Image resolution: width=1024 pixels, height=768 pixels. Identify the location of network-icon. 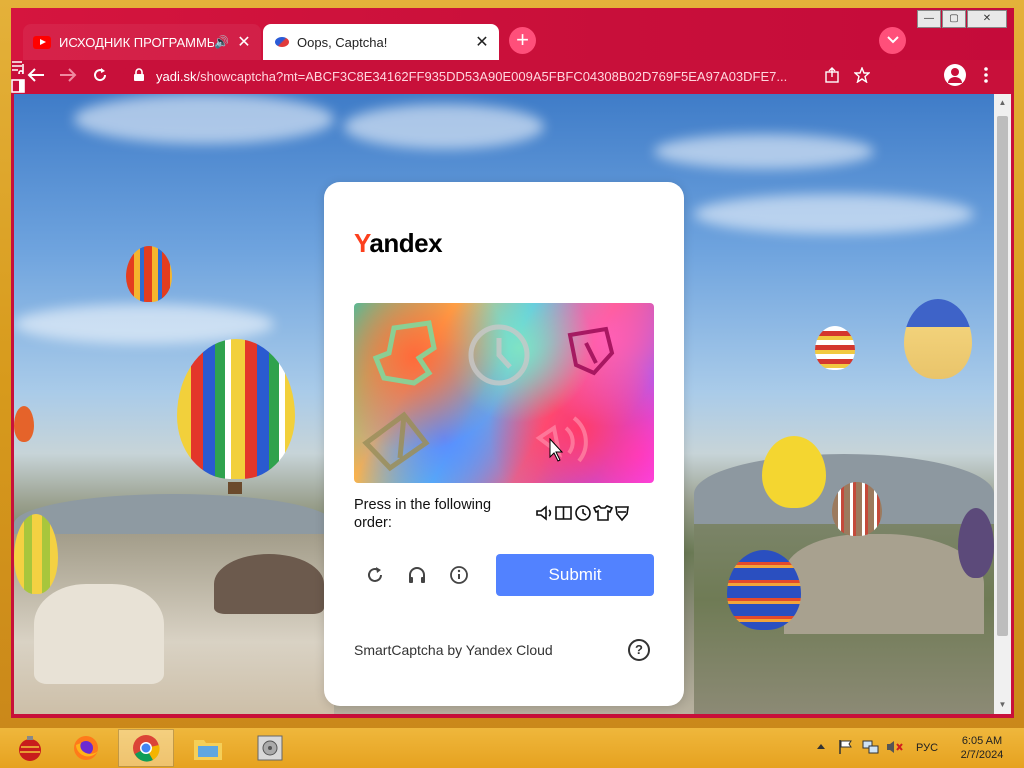
(871, 748).